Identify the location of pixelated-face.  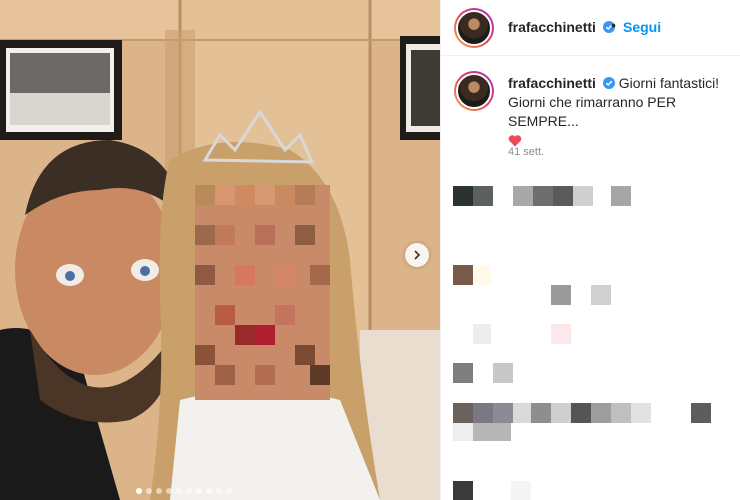
(262, 292).